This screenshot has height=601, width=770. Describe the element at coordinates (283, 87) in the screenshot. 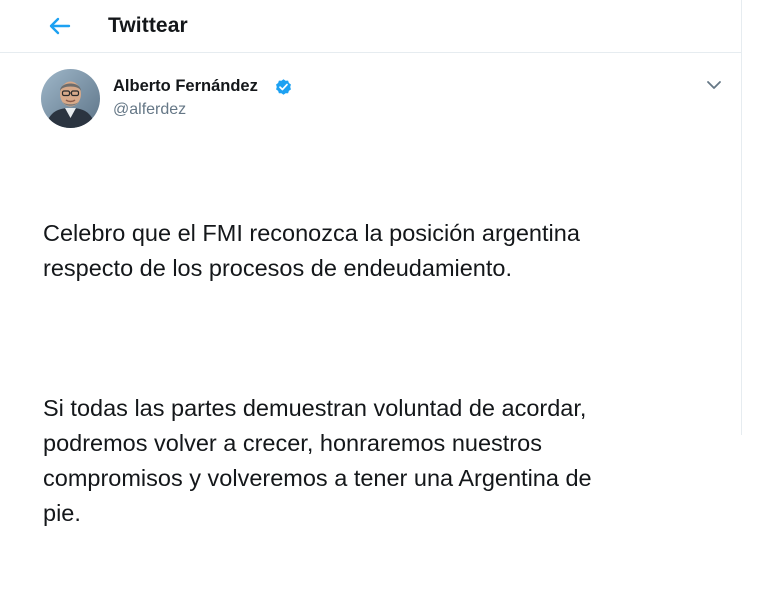

I see `verified-badge-icon` at that location.